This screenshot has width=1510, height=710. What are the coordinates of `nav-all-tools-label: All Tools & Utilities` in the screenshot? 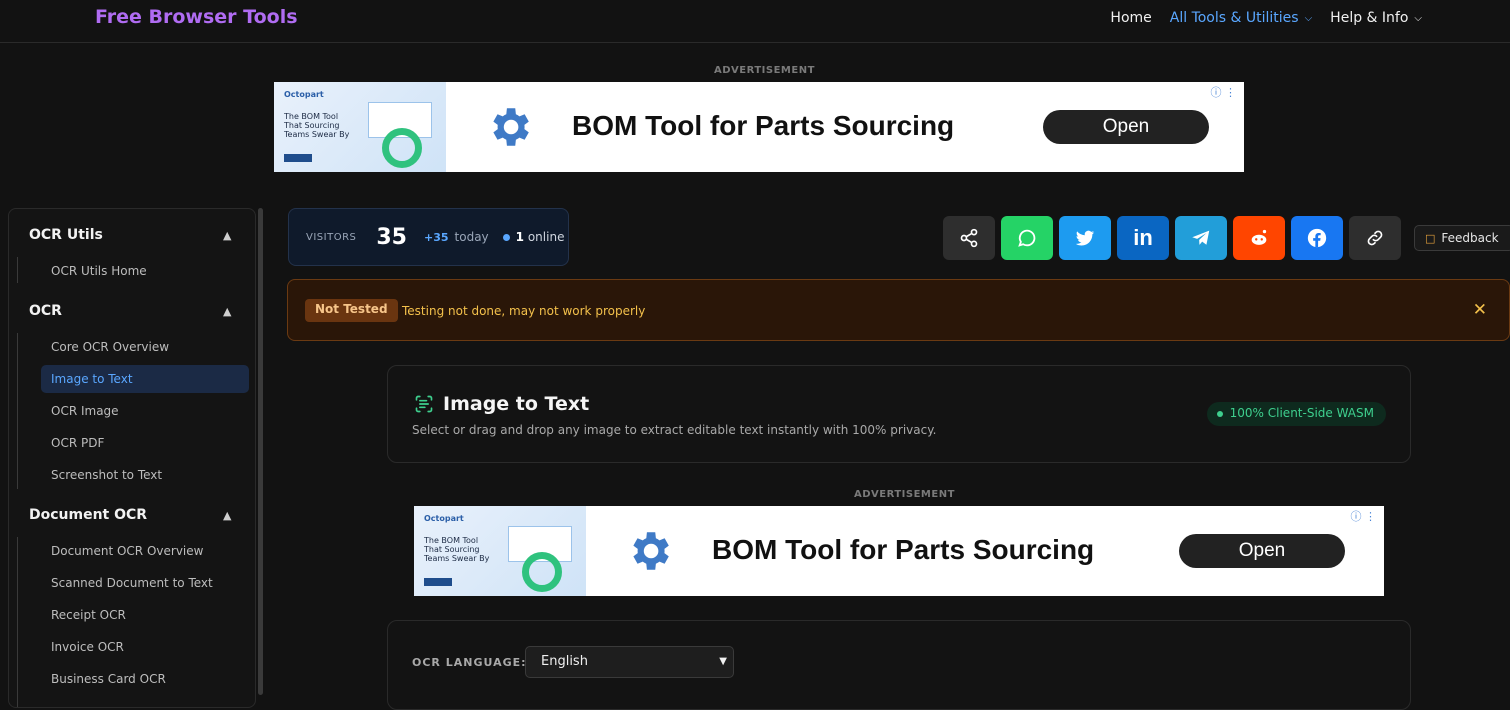 It's located at (1234, 18).